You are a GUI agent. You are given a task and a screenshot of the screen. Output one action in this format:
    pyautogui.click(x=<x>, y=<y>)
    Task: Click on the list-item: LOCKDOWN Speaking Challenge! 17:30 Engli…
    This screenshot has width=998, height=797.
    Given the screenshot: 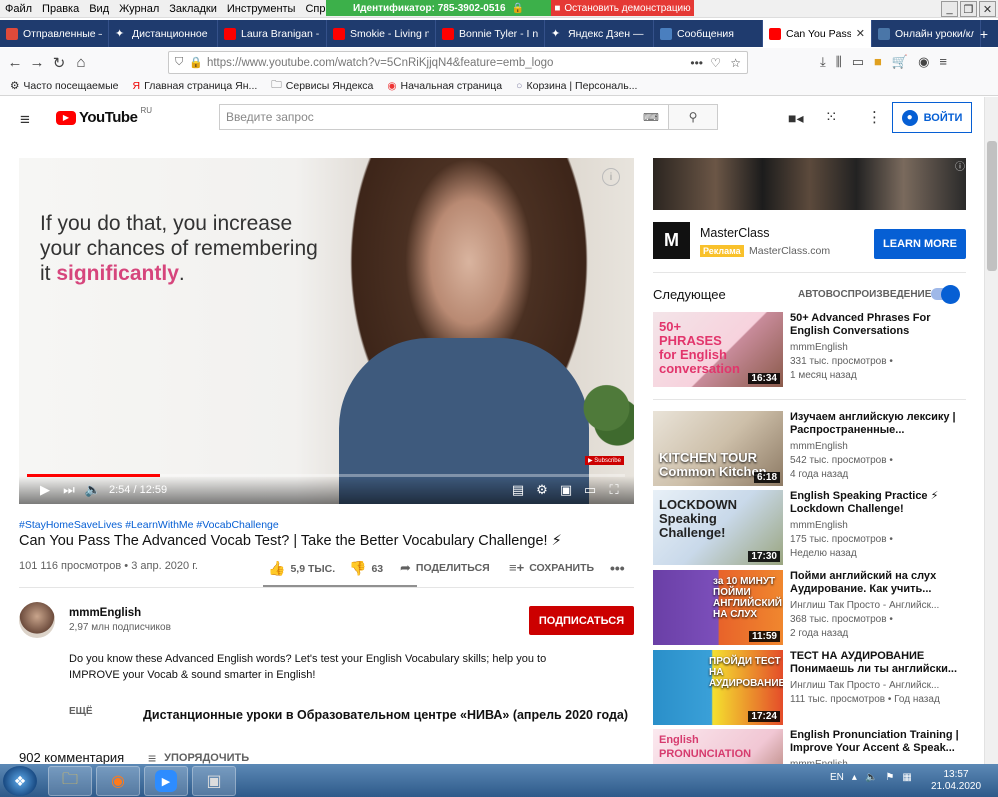 What is the action you would take?
    pyautogui.click(x=809, y=527)
    